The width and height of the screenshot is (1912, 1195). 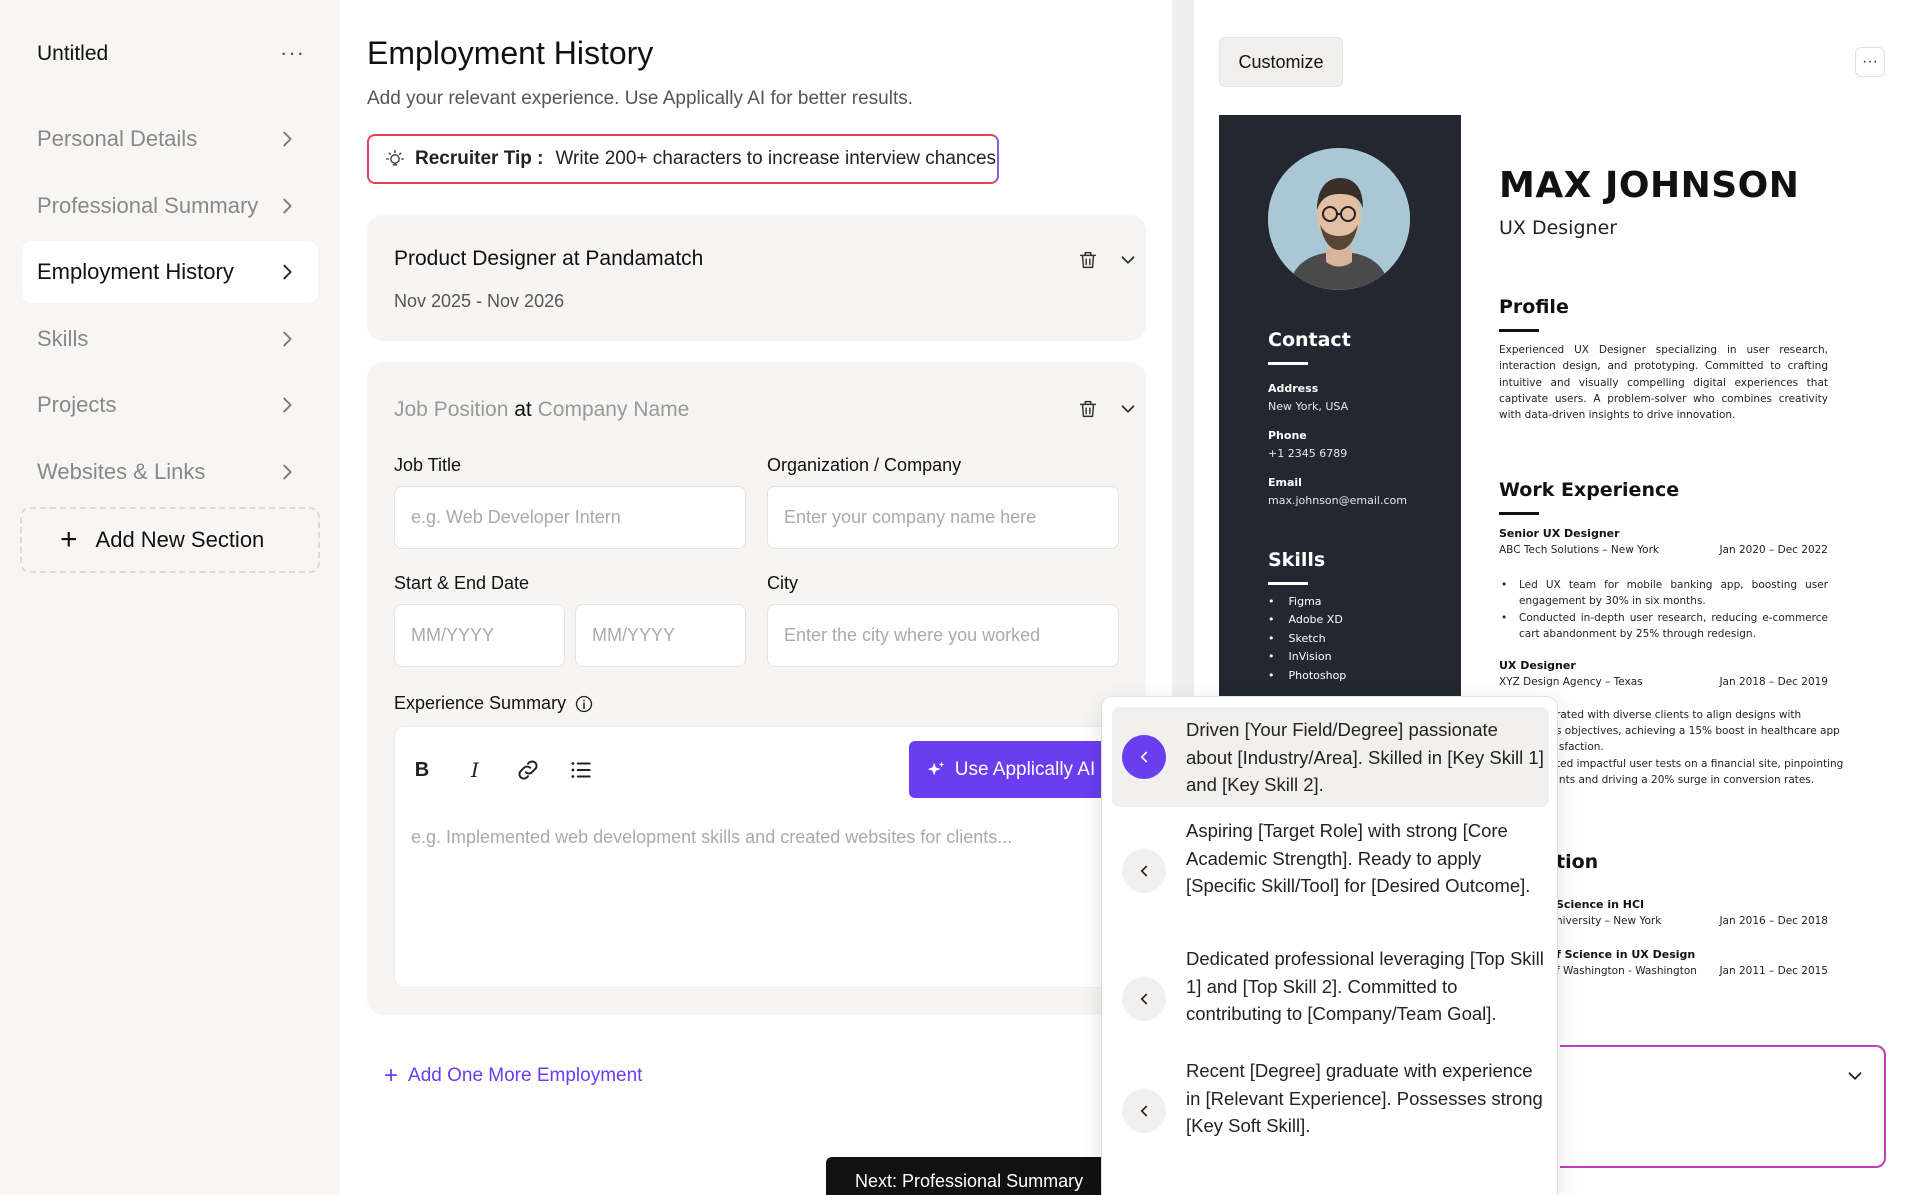 What do you see at coordinates (1773, 682) in the screenshot?
I see `job-dates: Jan 2018 – Dec 2019` at bounding box center [1773, 682].